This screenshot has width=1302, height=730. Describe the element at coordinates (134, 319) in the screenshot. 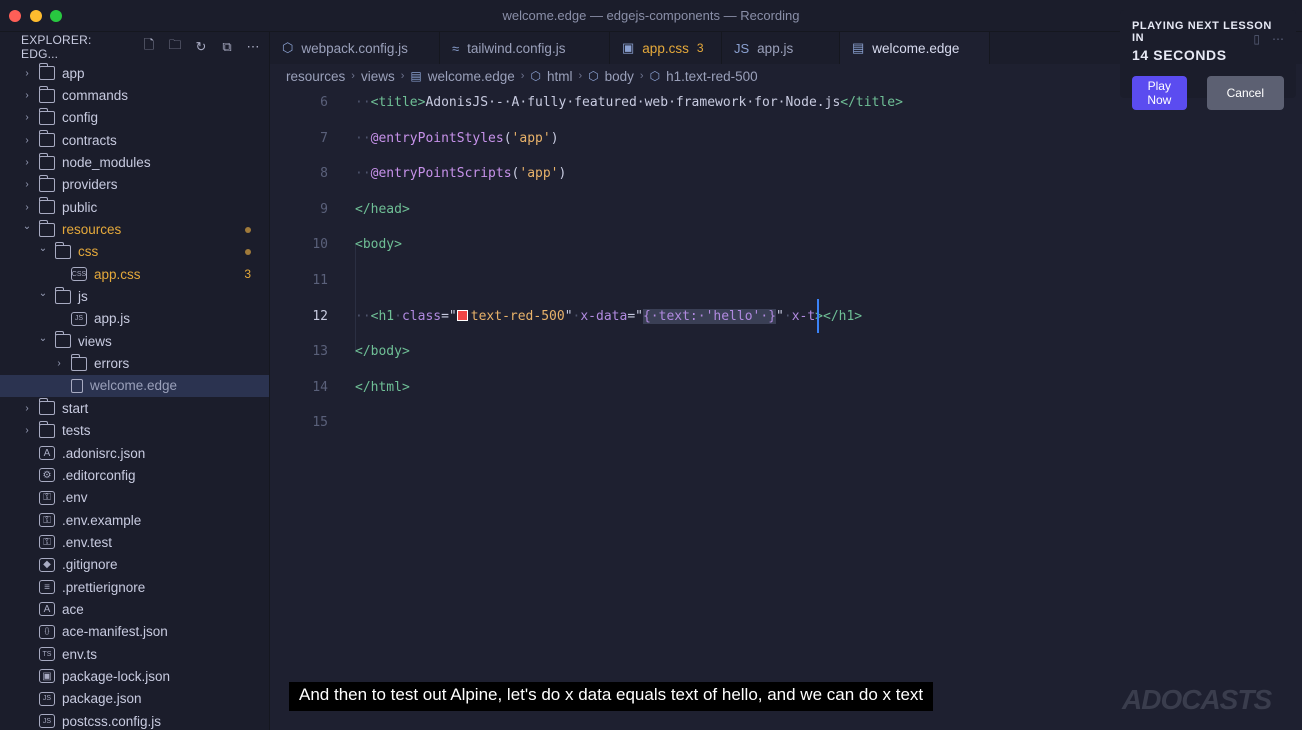

I see `tree-file: JS app.js` at that location.